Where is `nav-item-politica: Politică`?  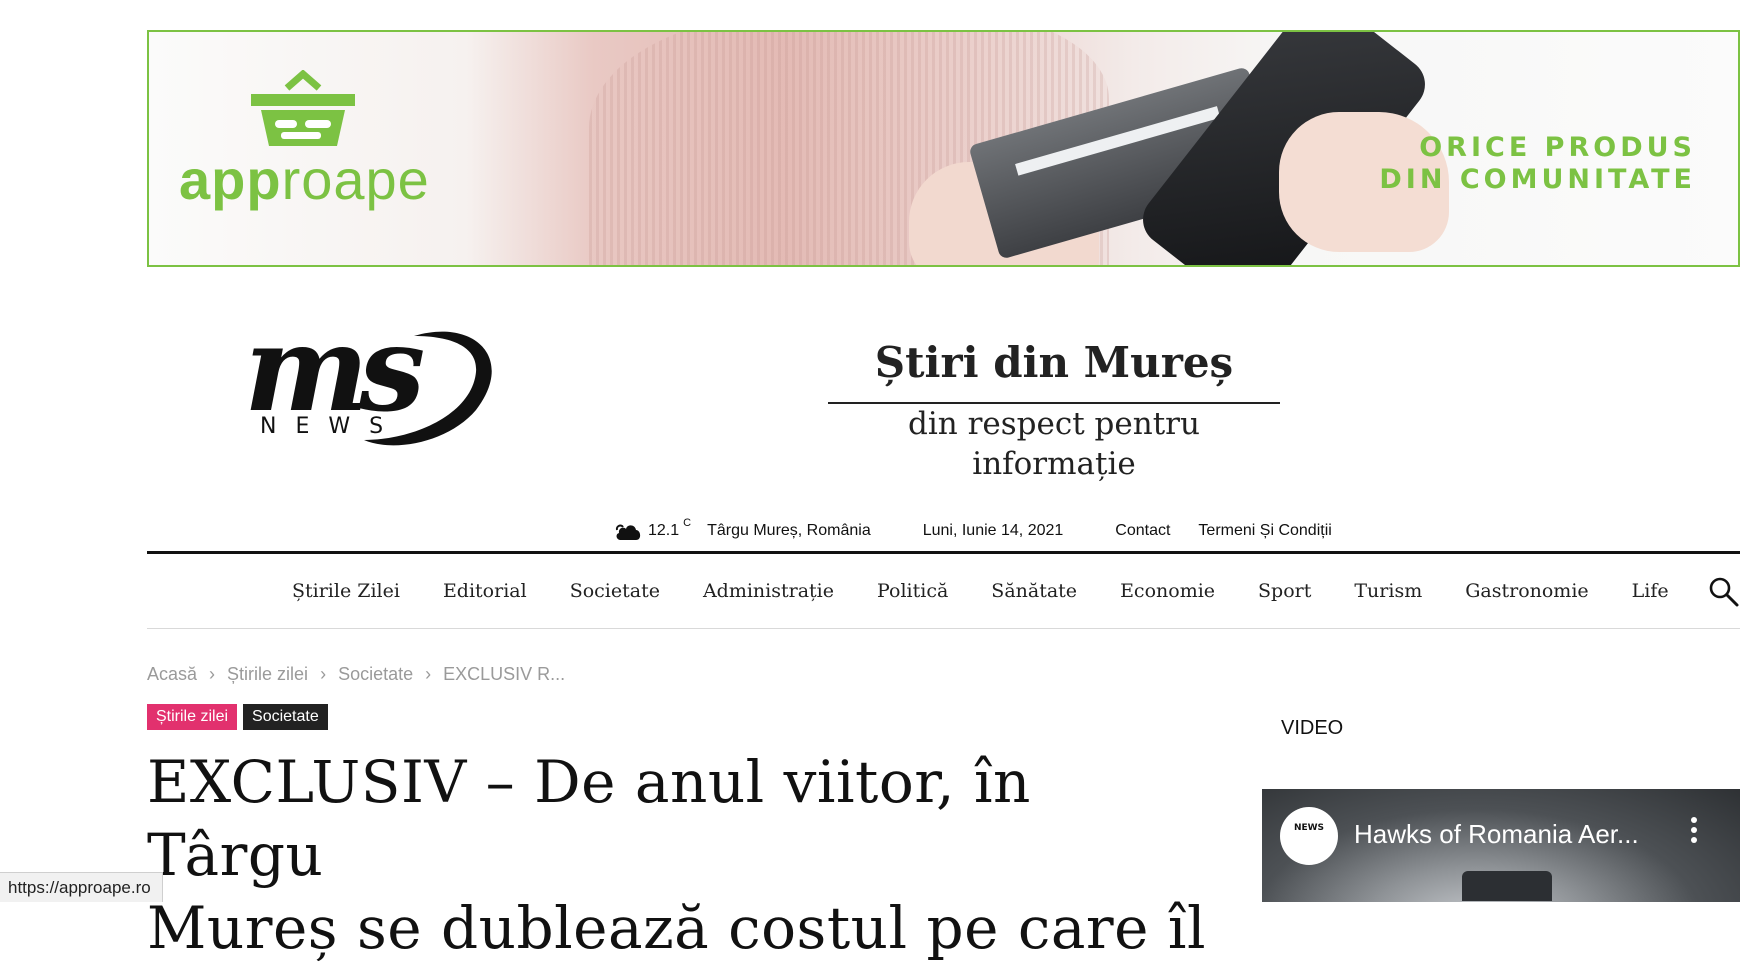 nav-item-politica: Politică is located at coordinates (912, 591).